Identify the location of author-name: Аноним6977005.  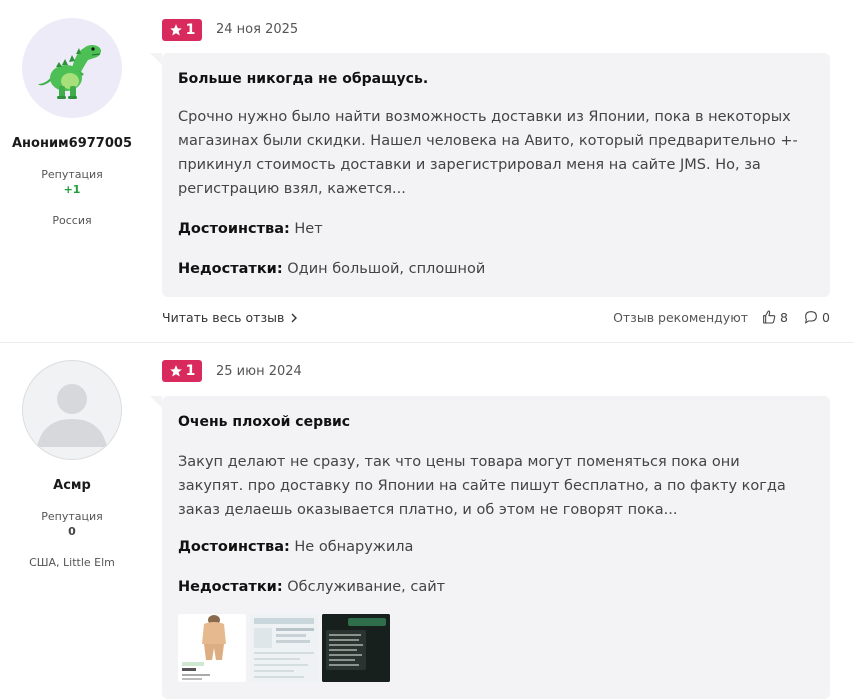
(72, 143).